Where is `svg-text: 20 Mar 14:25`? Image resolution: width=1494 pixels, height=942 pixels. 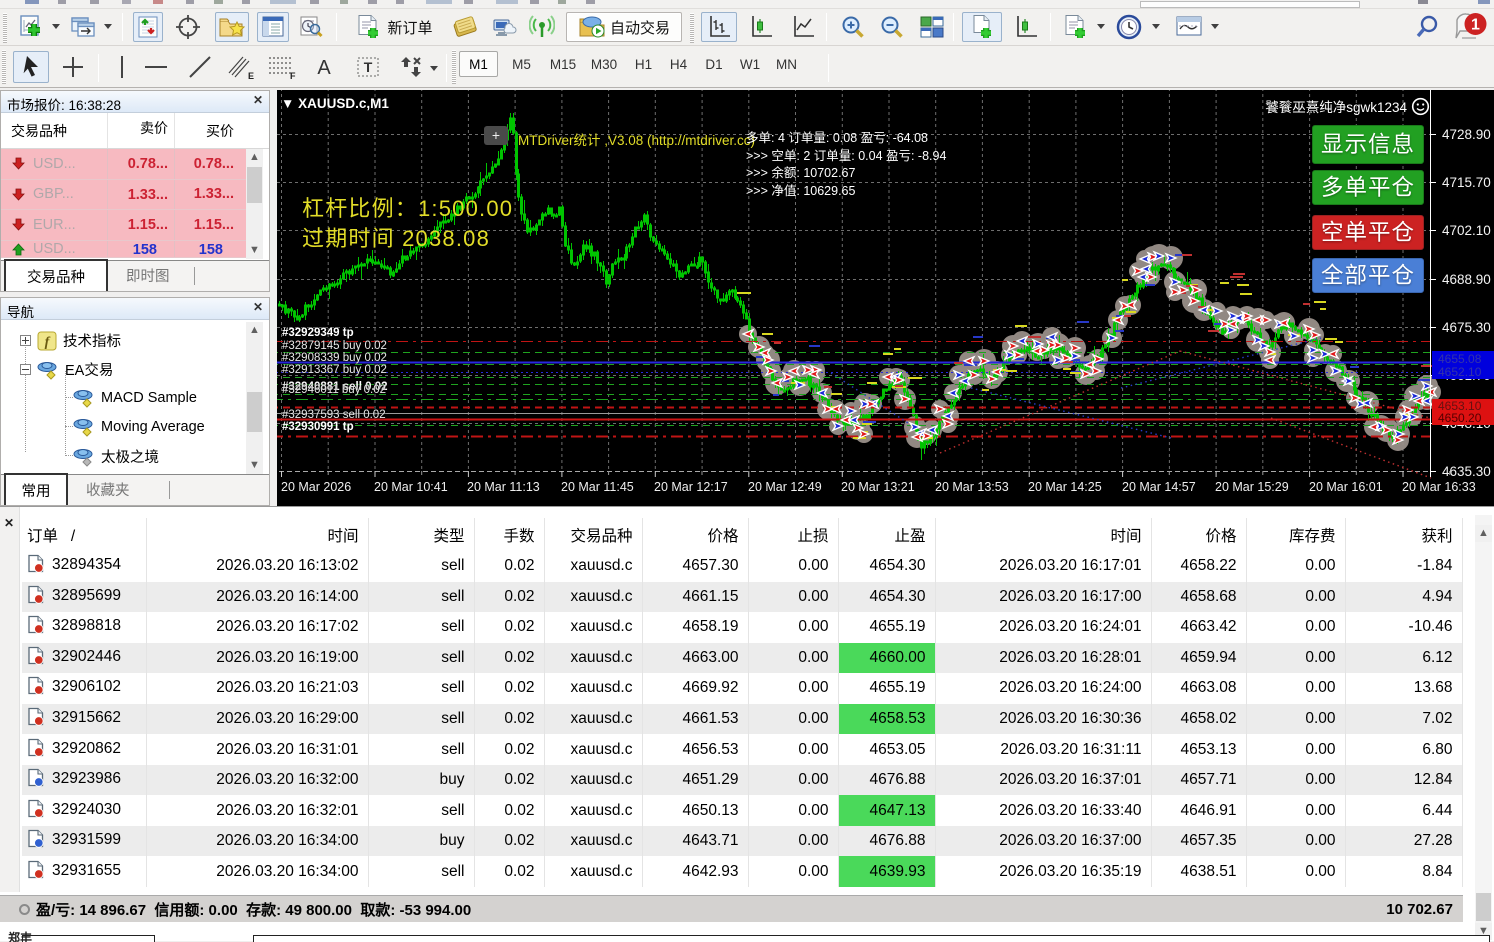 svg-text: 20 Mar 14:25 is located at coordinates (1065, 487).